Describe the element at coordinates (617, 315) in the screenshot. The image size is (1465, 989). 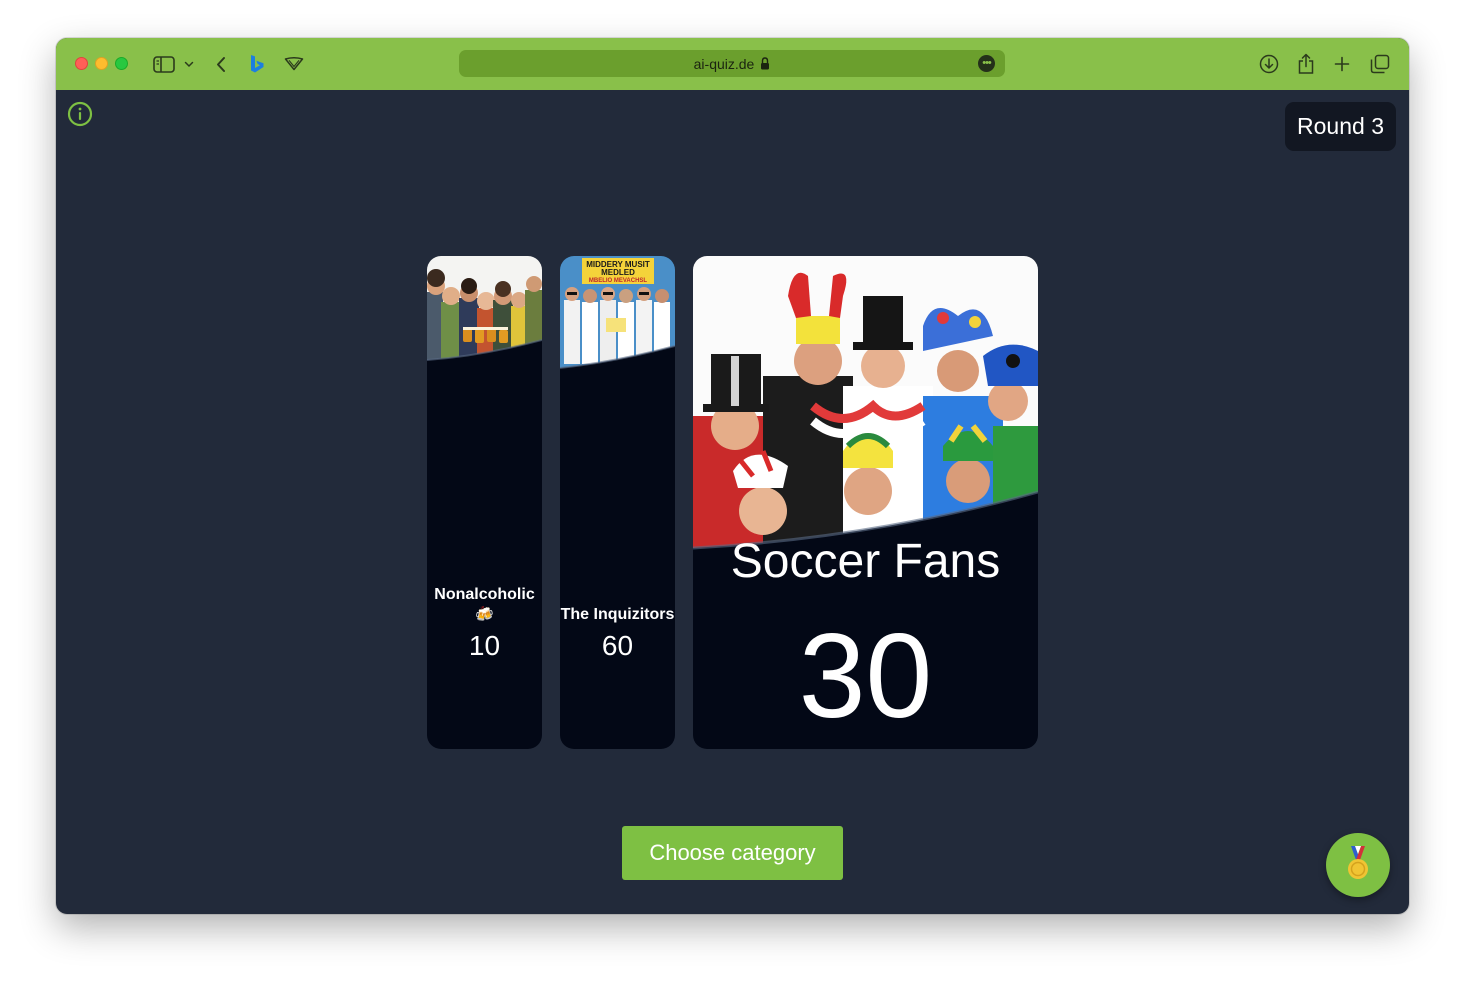
I see `team-image-inquizitors: MIDDERY MUSIT MEDLED MBELIO MEVACHSL` at that location.